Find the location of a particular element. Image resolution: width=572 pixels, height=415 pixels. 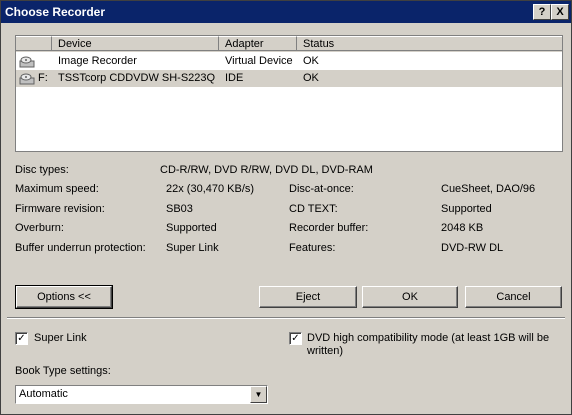

column-header-status: Status is located at coordinates (429, 43).